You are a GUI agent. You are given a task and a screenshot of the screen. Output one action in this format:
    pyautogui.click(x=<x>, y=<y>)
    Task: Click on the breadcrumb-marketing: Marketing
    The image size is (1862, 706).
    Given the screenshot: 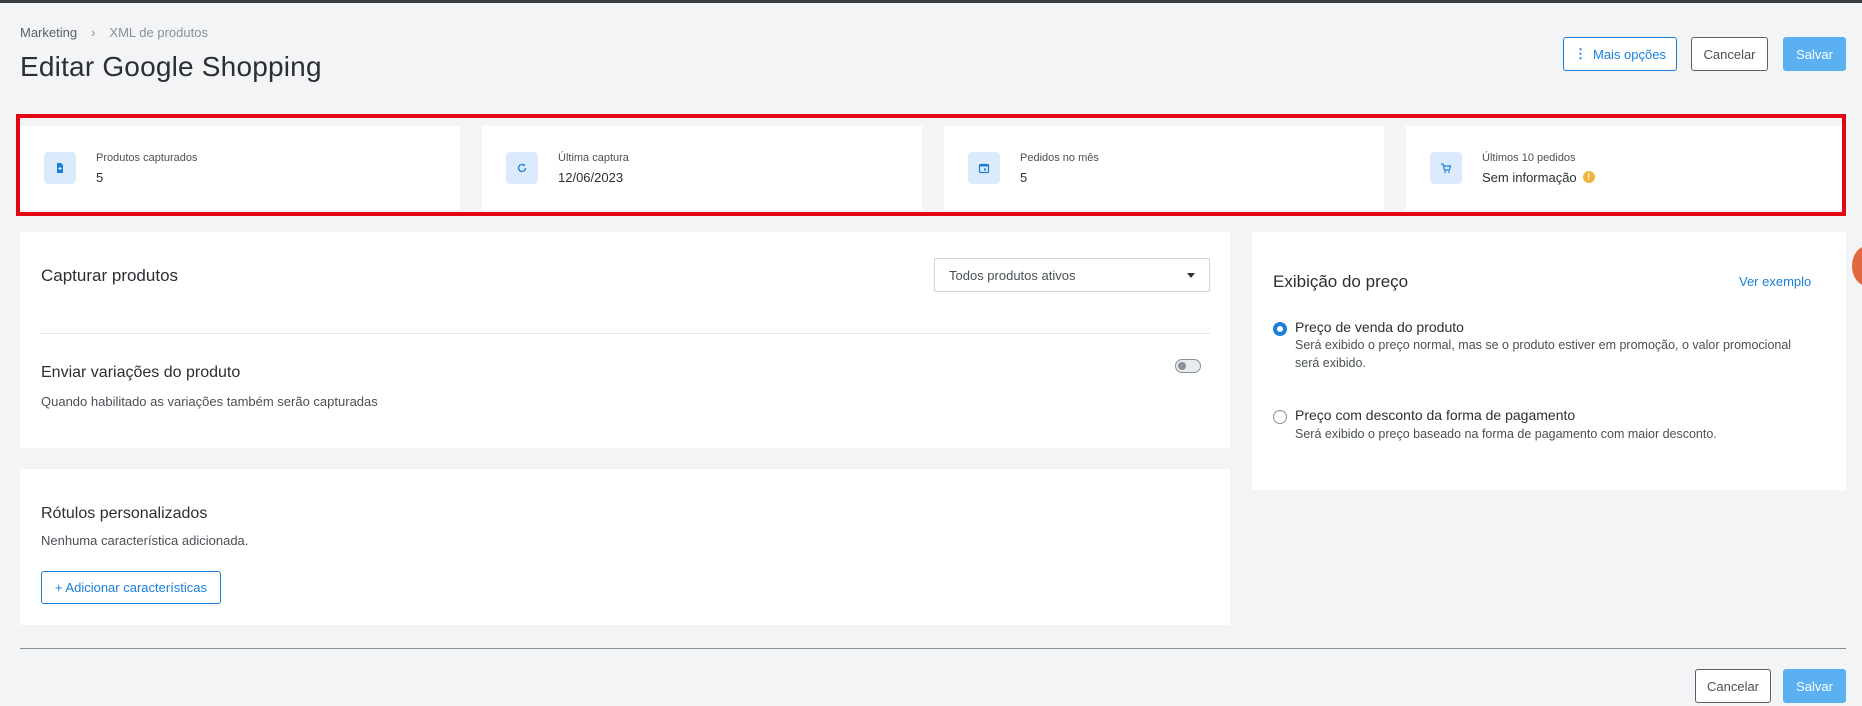 What is the action you would take?
    pyautogui.click(x=48, y=32)
    